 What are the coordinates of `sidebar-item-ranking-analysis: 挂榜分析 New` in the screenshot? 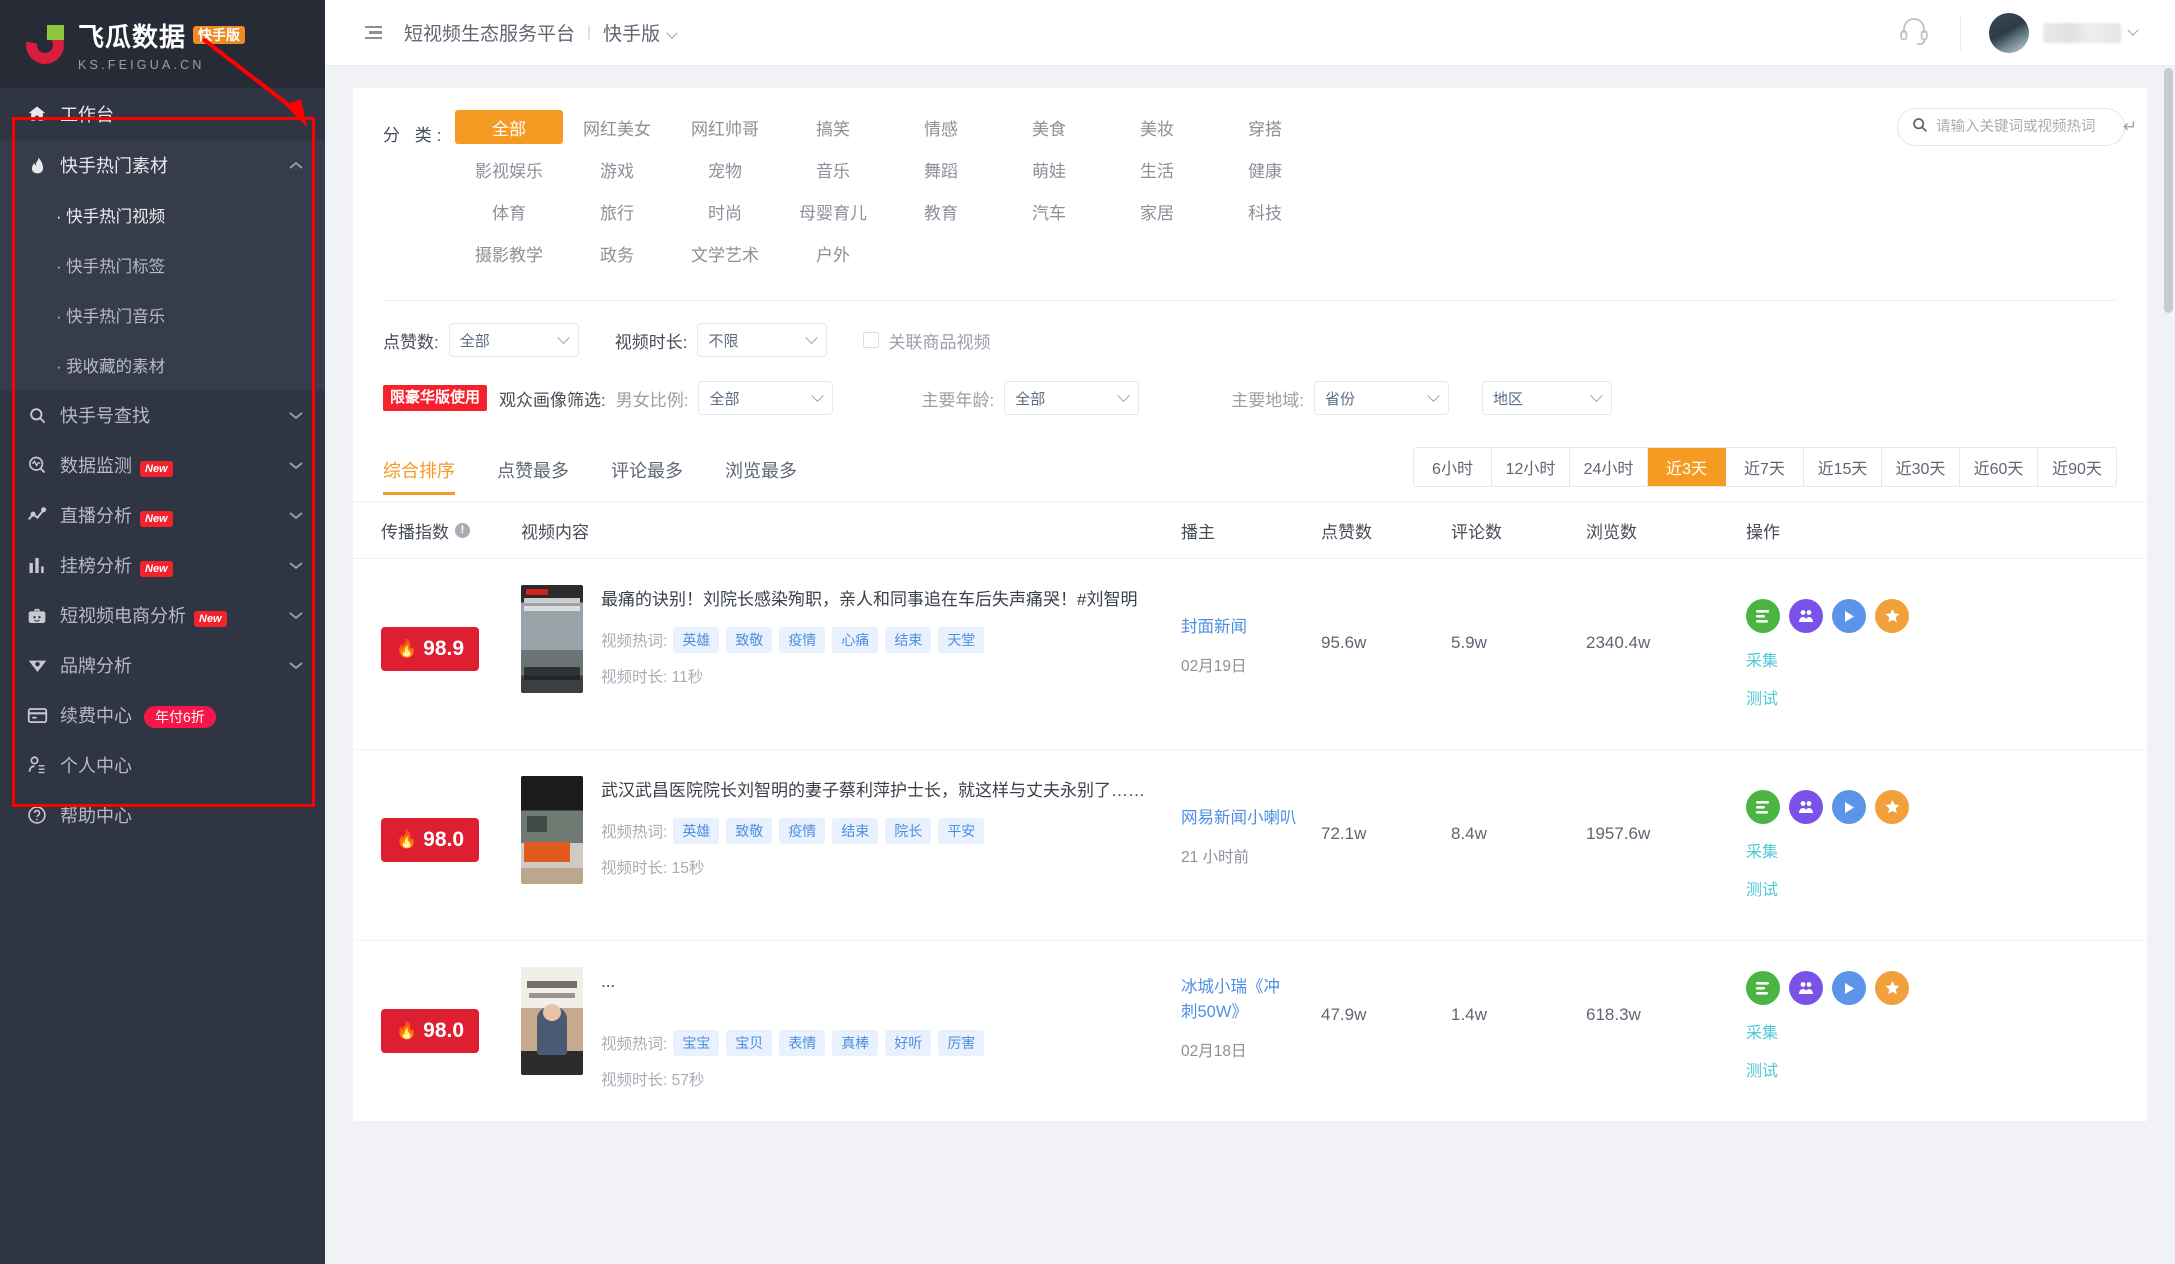 It's located at (162, 565).